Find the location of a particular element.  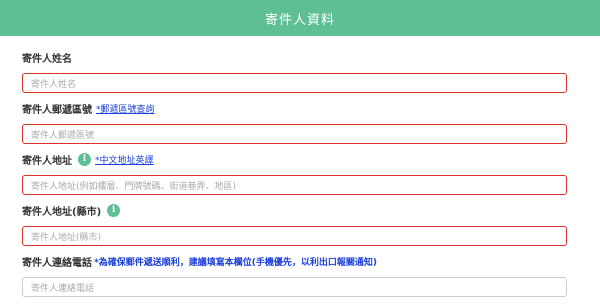

sender-zip-label: 寄件人郵遞區號 is located at coordinates (57, 110).